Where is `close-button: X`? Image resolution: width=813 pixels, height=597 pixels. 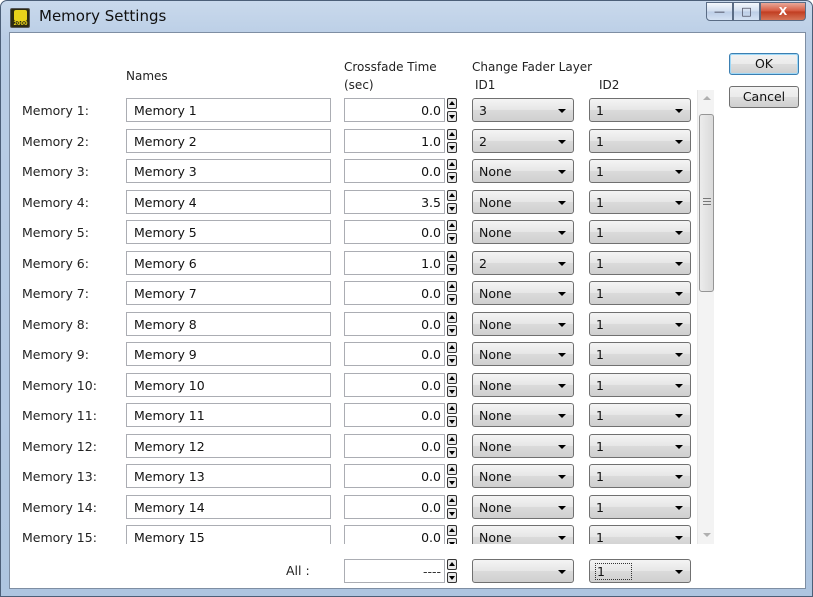
close-button: X is located at coordinates (783, 11).